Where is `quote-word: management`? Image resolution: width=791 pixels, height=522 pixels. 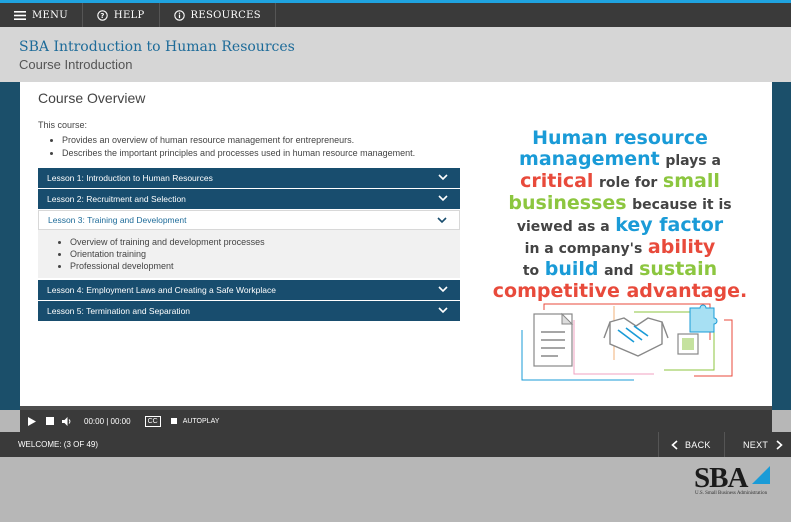 quote-word: management is located at coordinates (589, 159).